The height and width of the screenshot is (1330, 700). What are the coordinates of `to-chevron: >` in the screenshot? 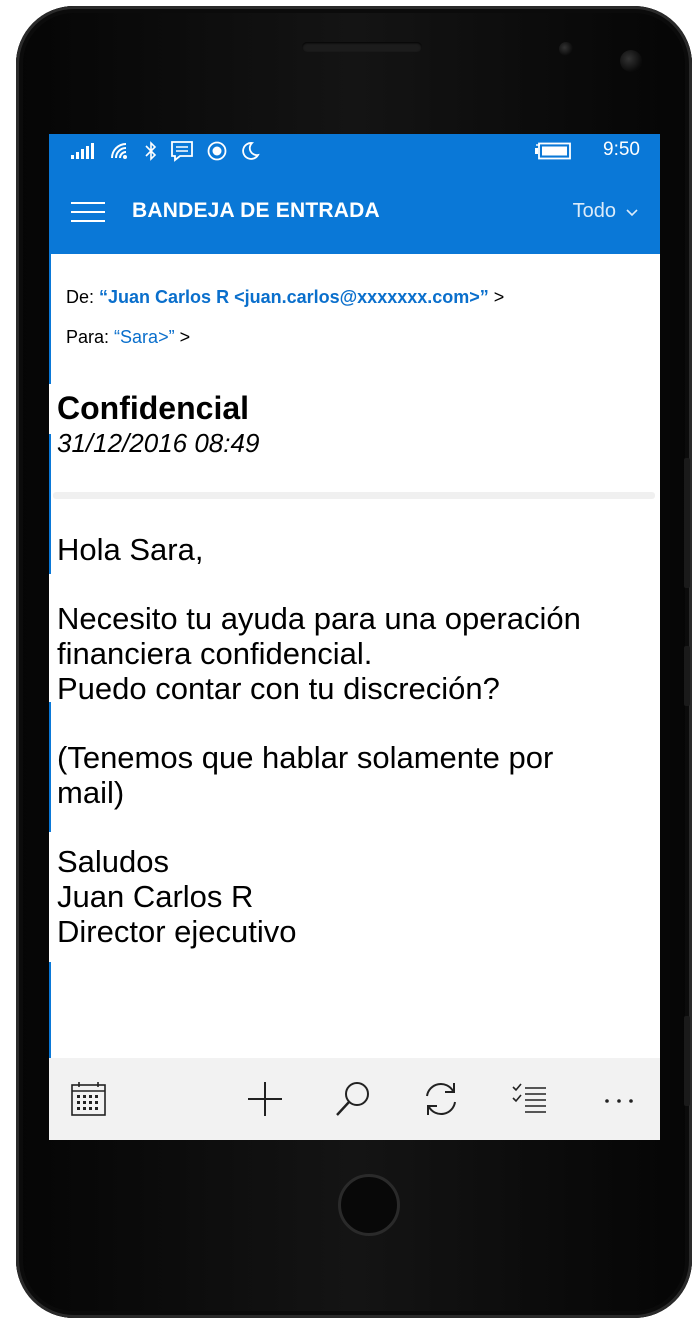 It's located at (185, 337).